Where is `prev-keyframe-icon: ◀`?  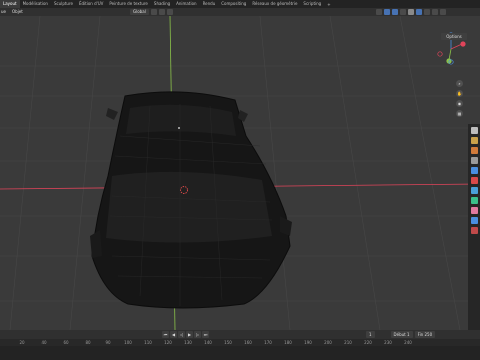
prev-keyframe-icon: ◀ is located at coordinates (173, 334).